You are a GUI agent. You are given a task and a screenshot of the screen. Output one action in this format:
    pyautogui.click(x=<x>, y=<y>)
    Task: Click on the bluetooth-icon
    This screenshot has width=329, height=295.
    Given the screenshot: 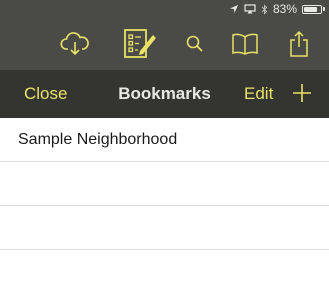 What is the action you would take?
    pyautogui.click(x=264, y=9)
    